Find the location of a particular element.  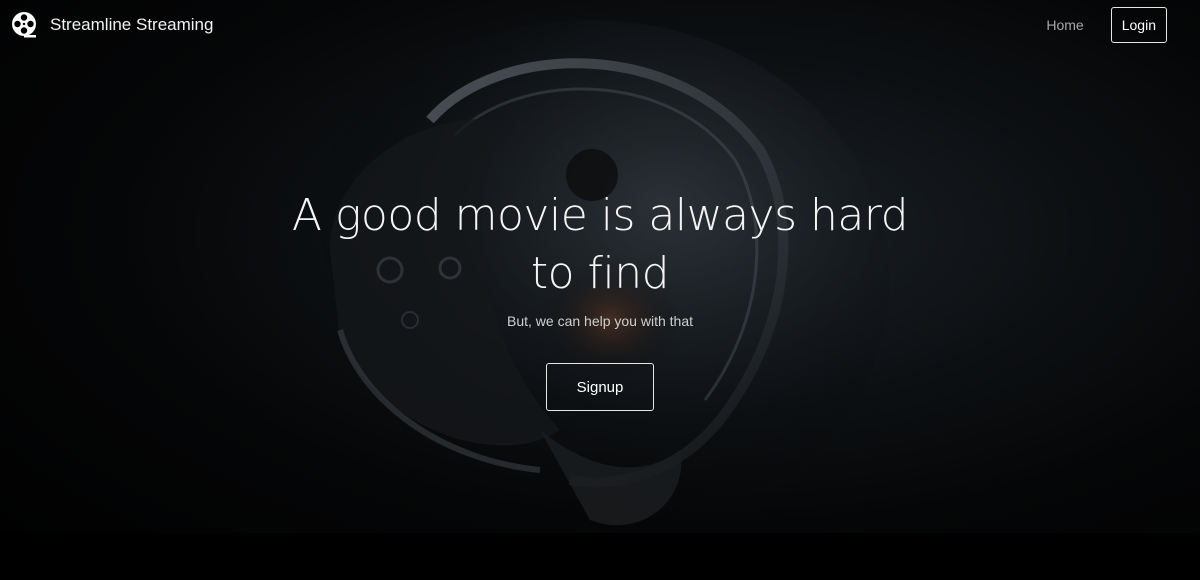

nav-right: Home Login is located at coordinates (1118, 25).